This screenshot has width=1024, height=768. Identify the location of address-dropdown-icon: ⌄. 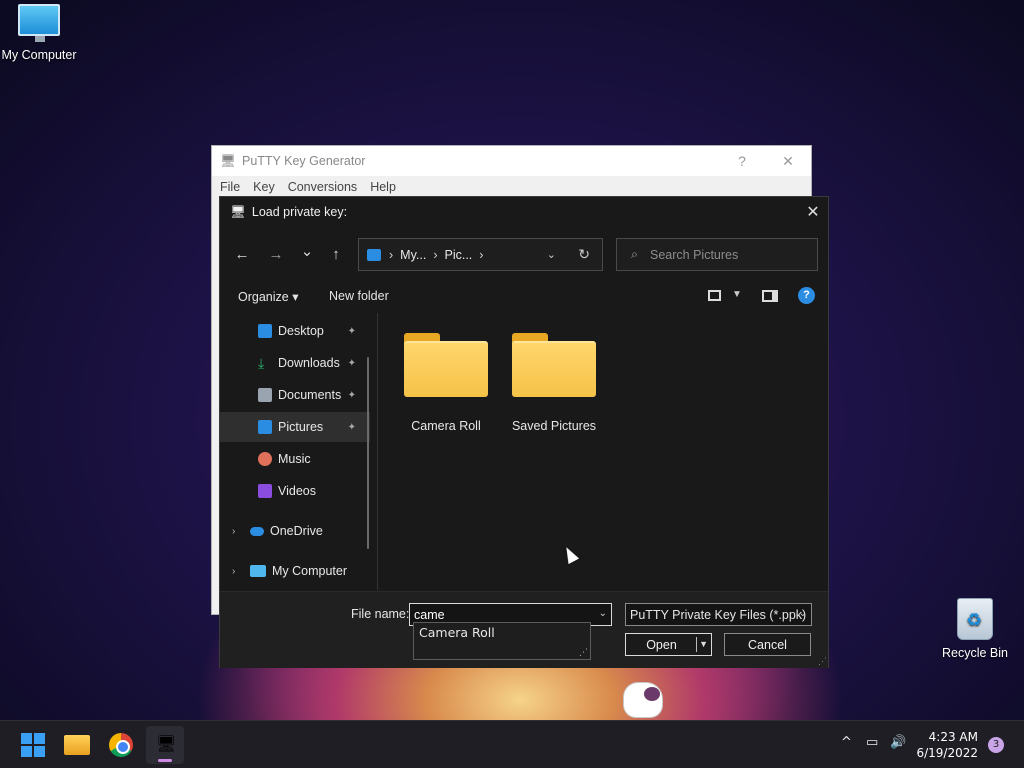
(551, 254).